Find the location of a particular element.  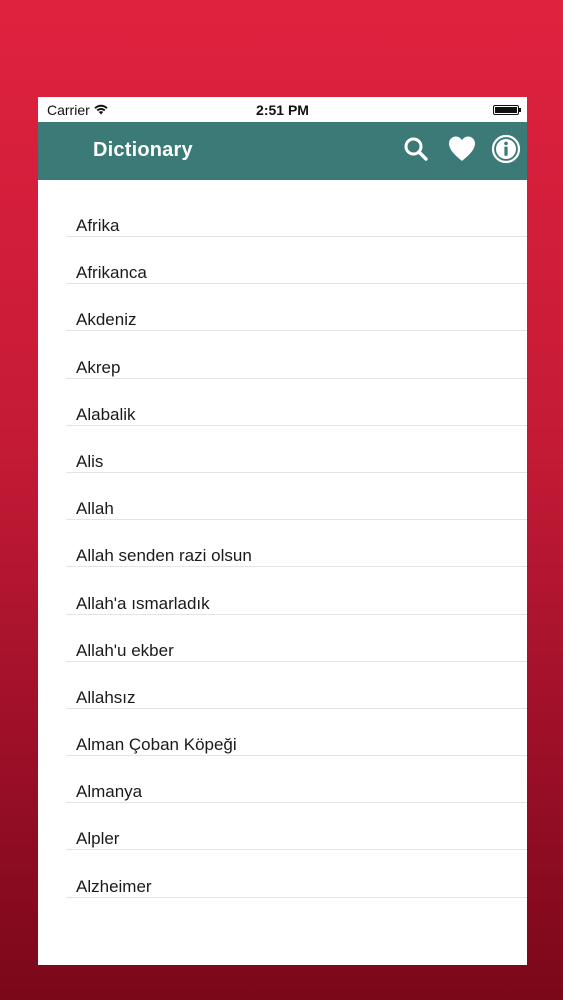

list-item: Allahsız is located at coordinates (282, 701).